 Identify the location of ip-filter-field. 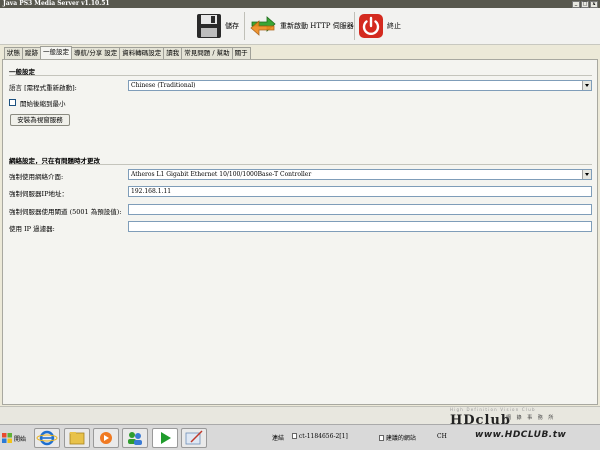
(360, 226).